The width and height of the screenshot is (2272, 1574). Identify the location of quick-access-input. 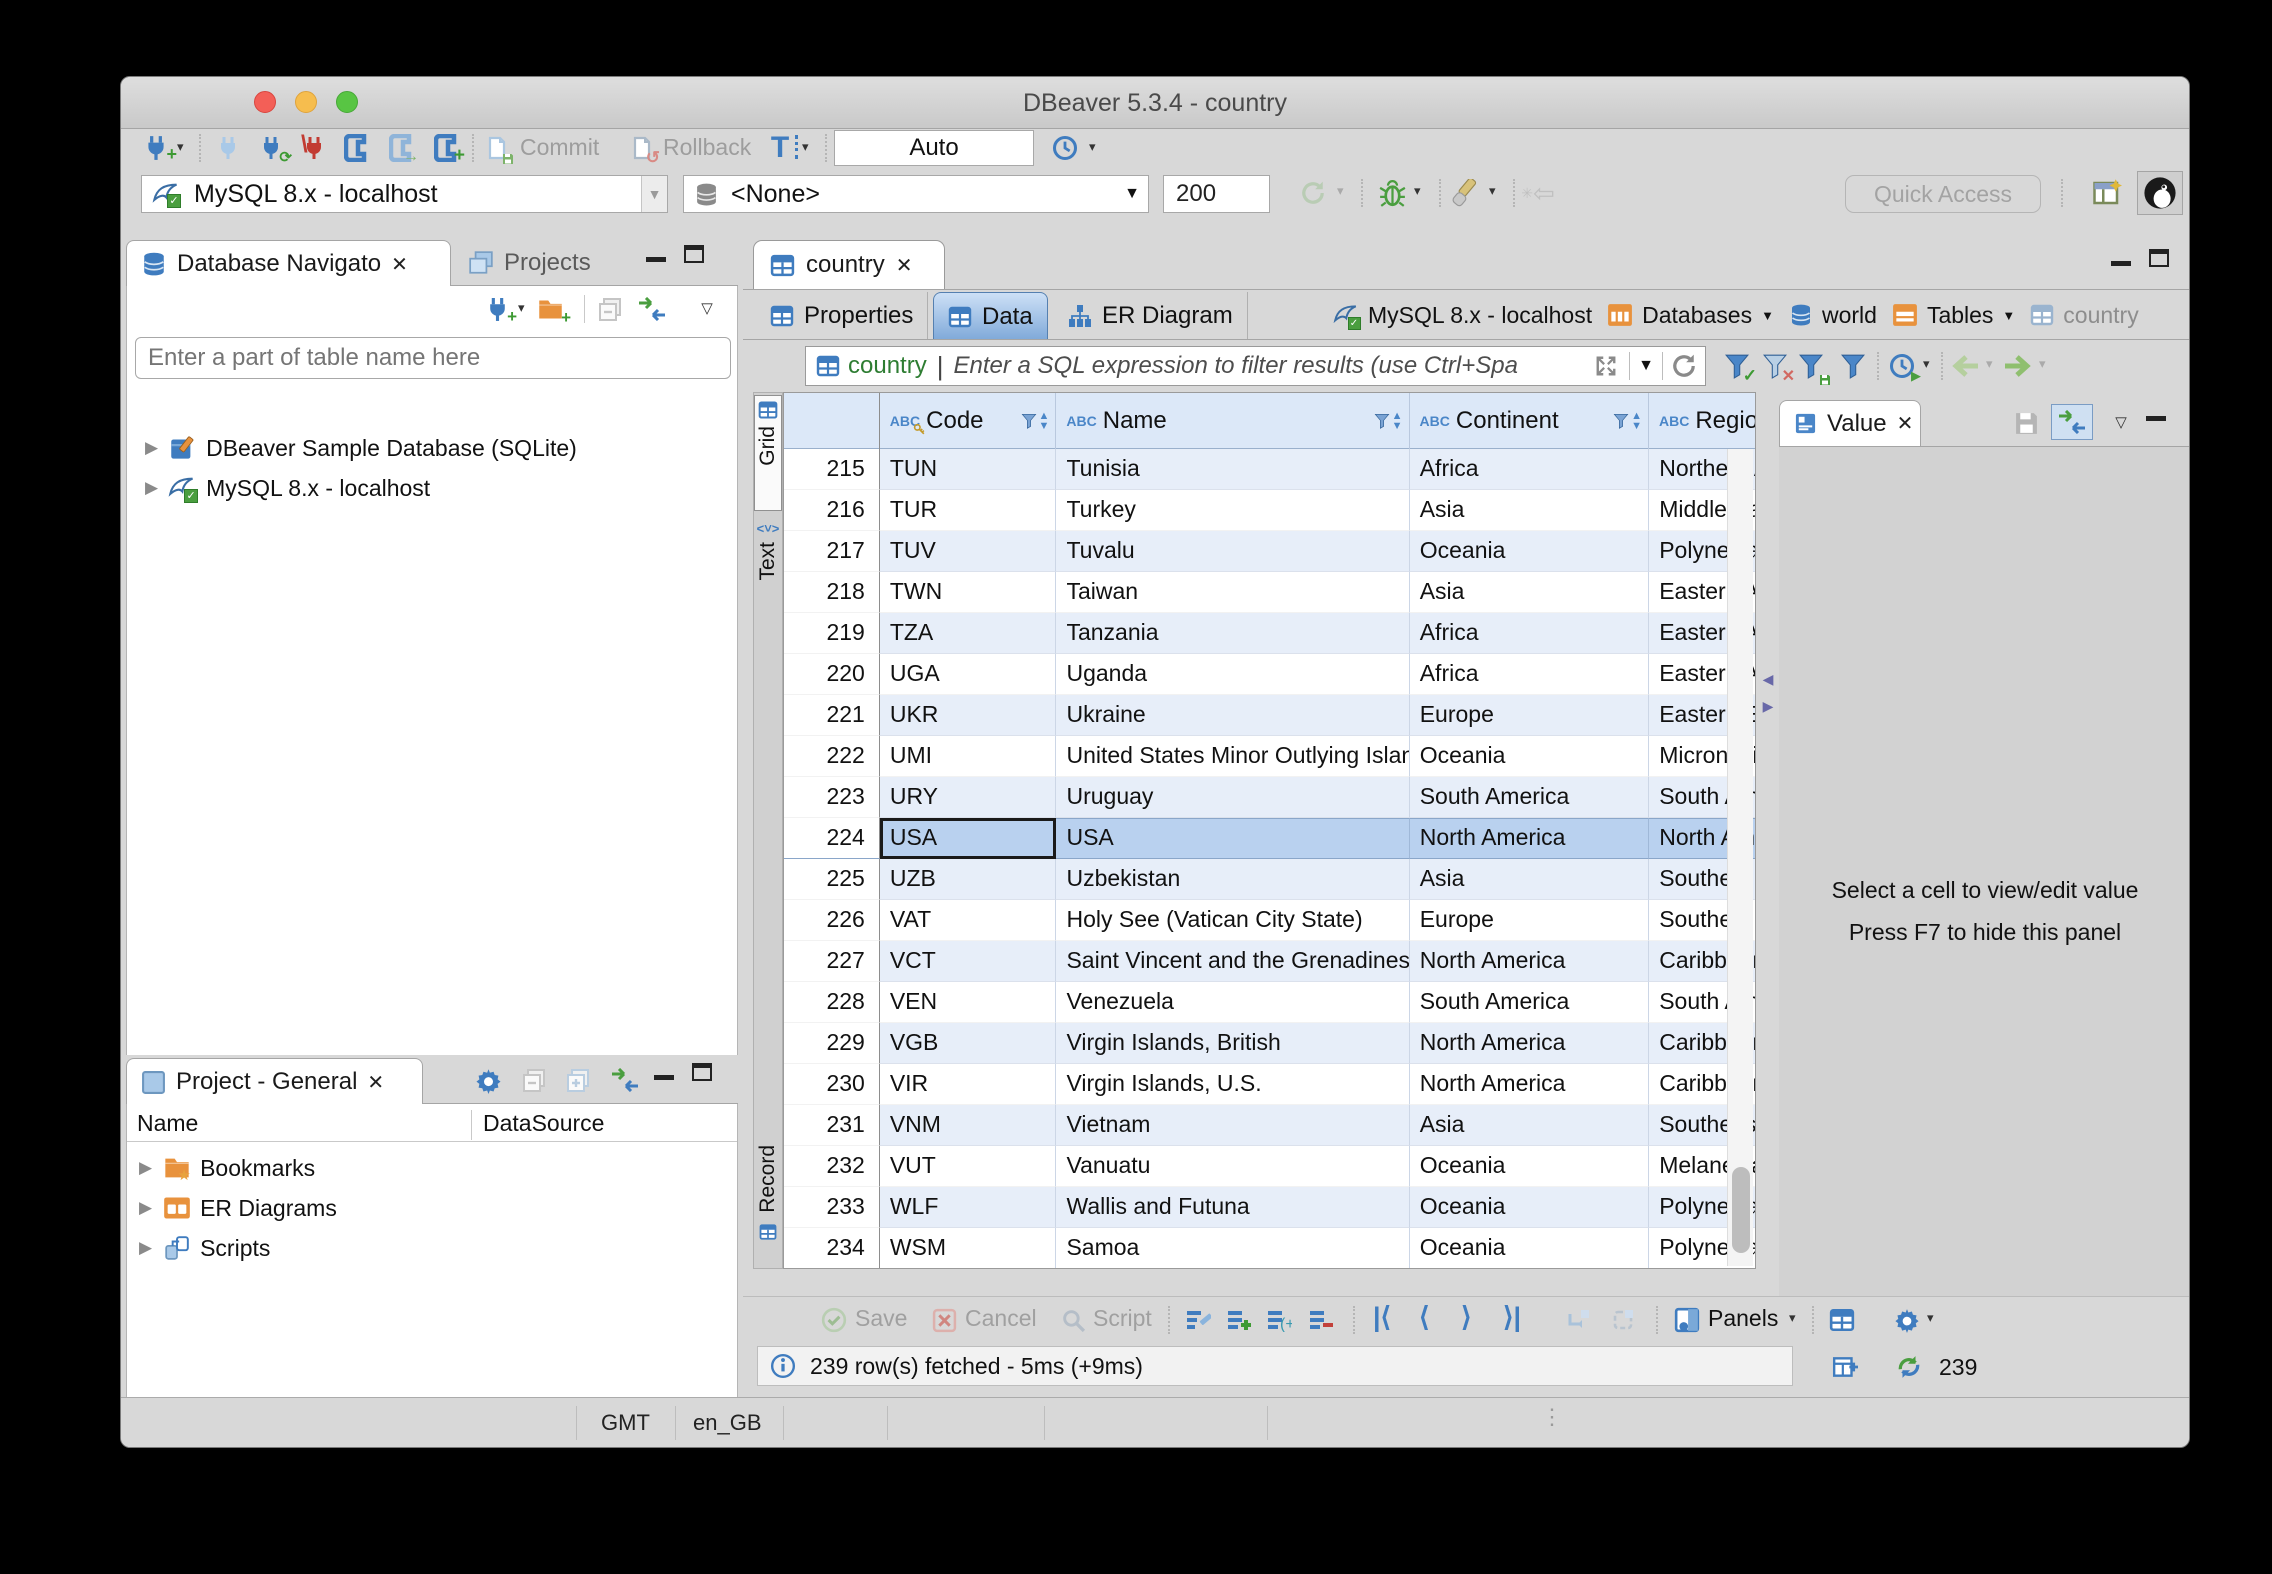
(1943, 194).